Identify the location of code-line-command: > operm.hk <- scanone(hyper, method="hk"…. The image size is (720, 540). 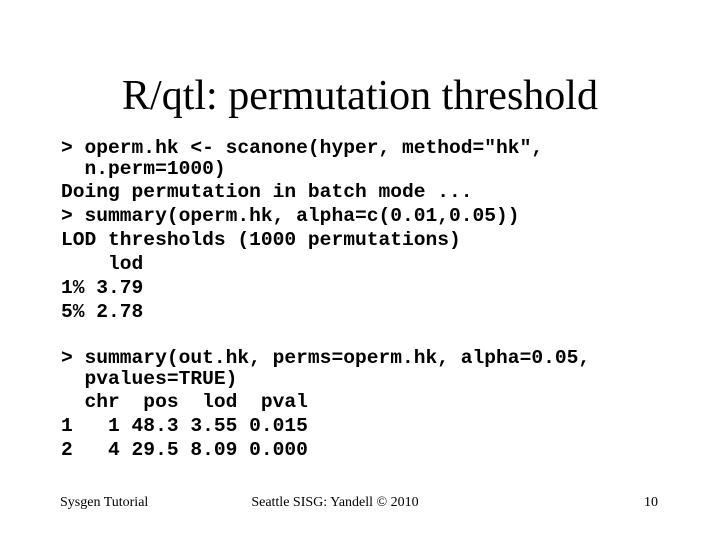
(302, 148).